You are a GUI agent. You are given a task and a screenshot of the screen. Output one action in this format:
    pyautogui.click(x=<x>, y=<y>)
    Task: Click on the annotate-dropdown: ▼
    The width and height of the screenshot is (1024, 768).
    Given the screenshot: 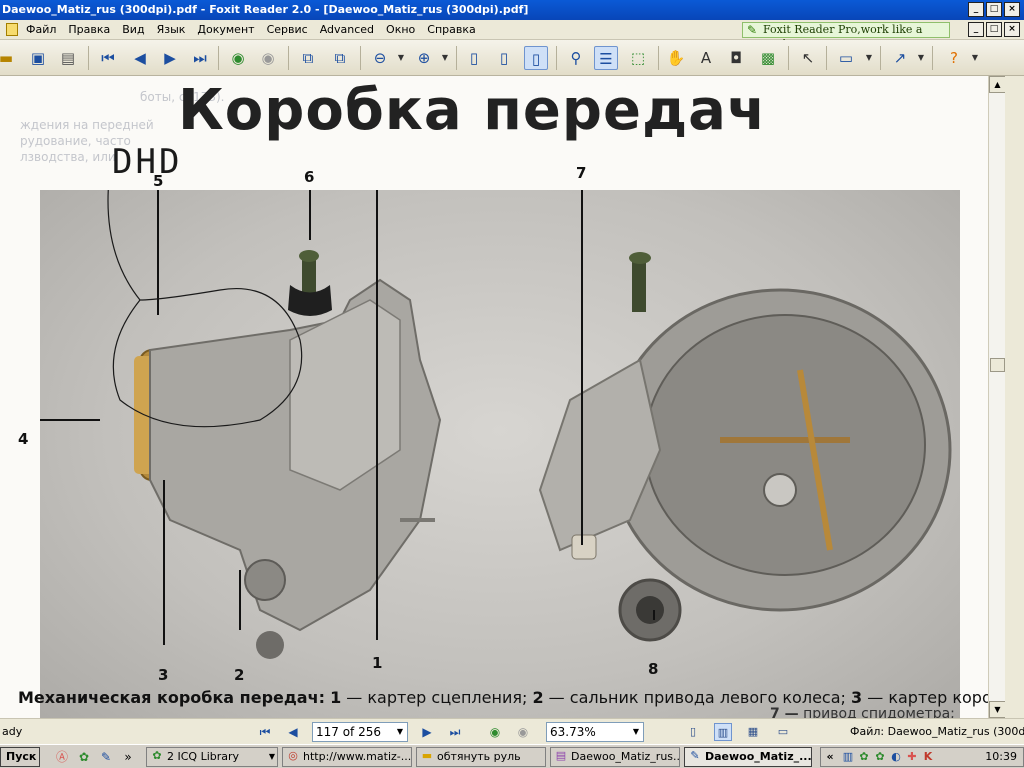 What is the action you would take?
    pyautogui.click(x=869, y=58)
    